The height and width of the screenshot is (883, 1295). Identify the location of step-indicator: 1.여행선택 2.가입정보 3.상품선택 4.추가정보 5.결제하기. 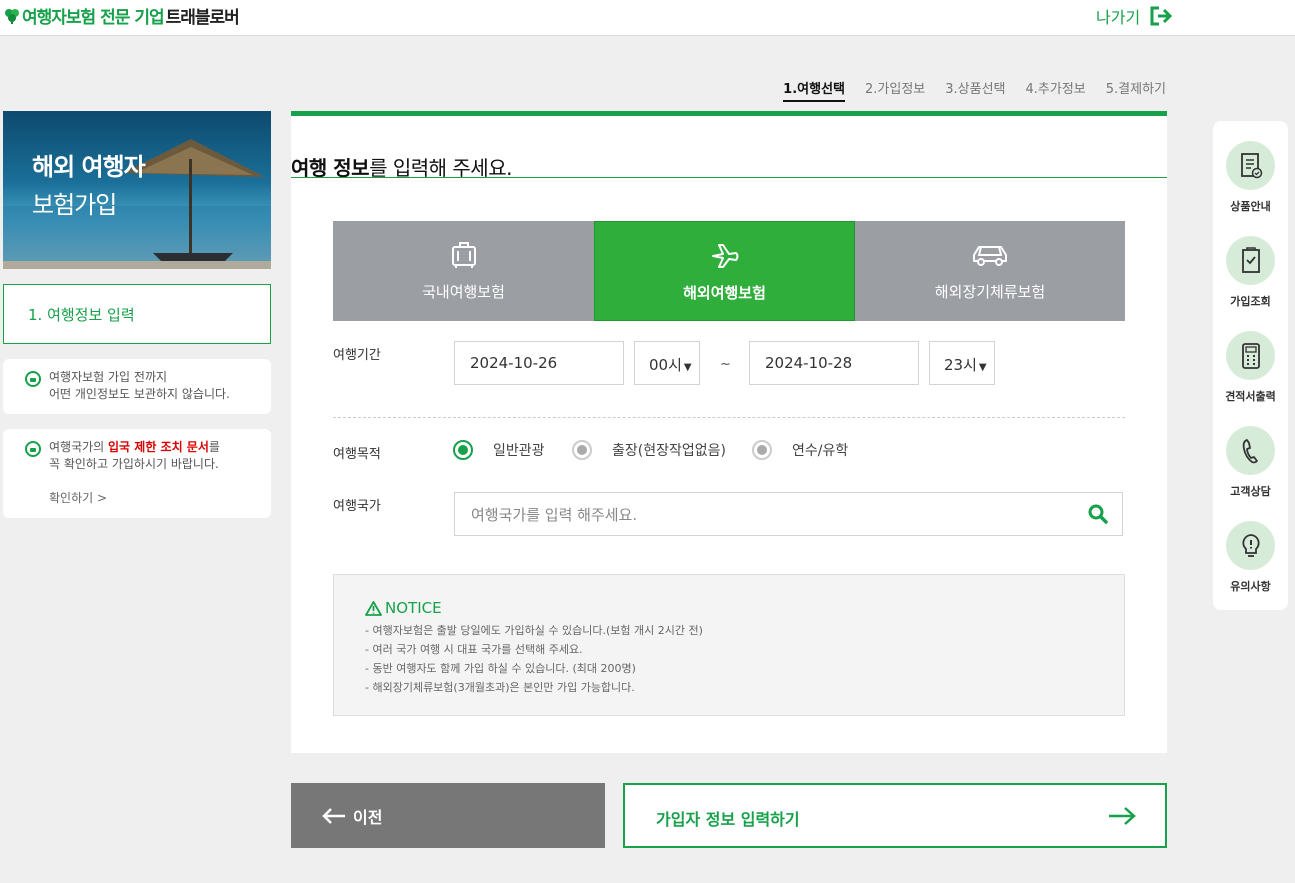
(974, 90).